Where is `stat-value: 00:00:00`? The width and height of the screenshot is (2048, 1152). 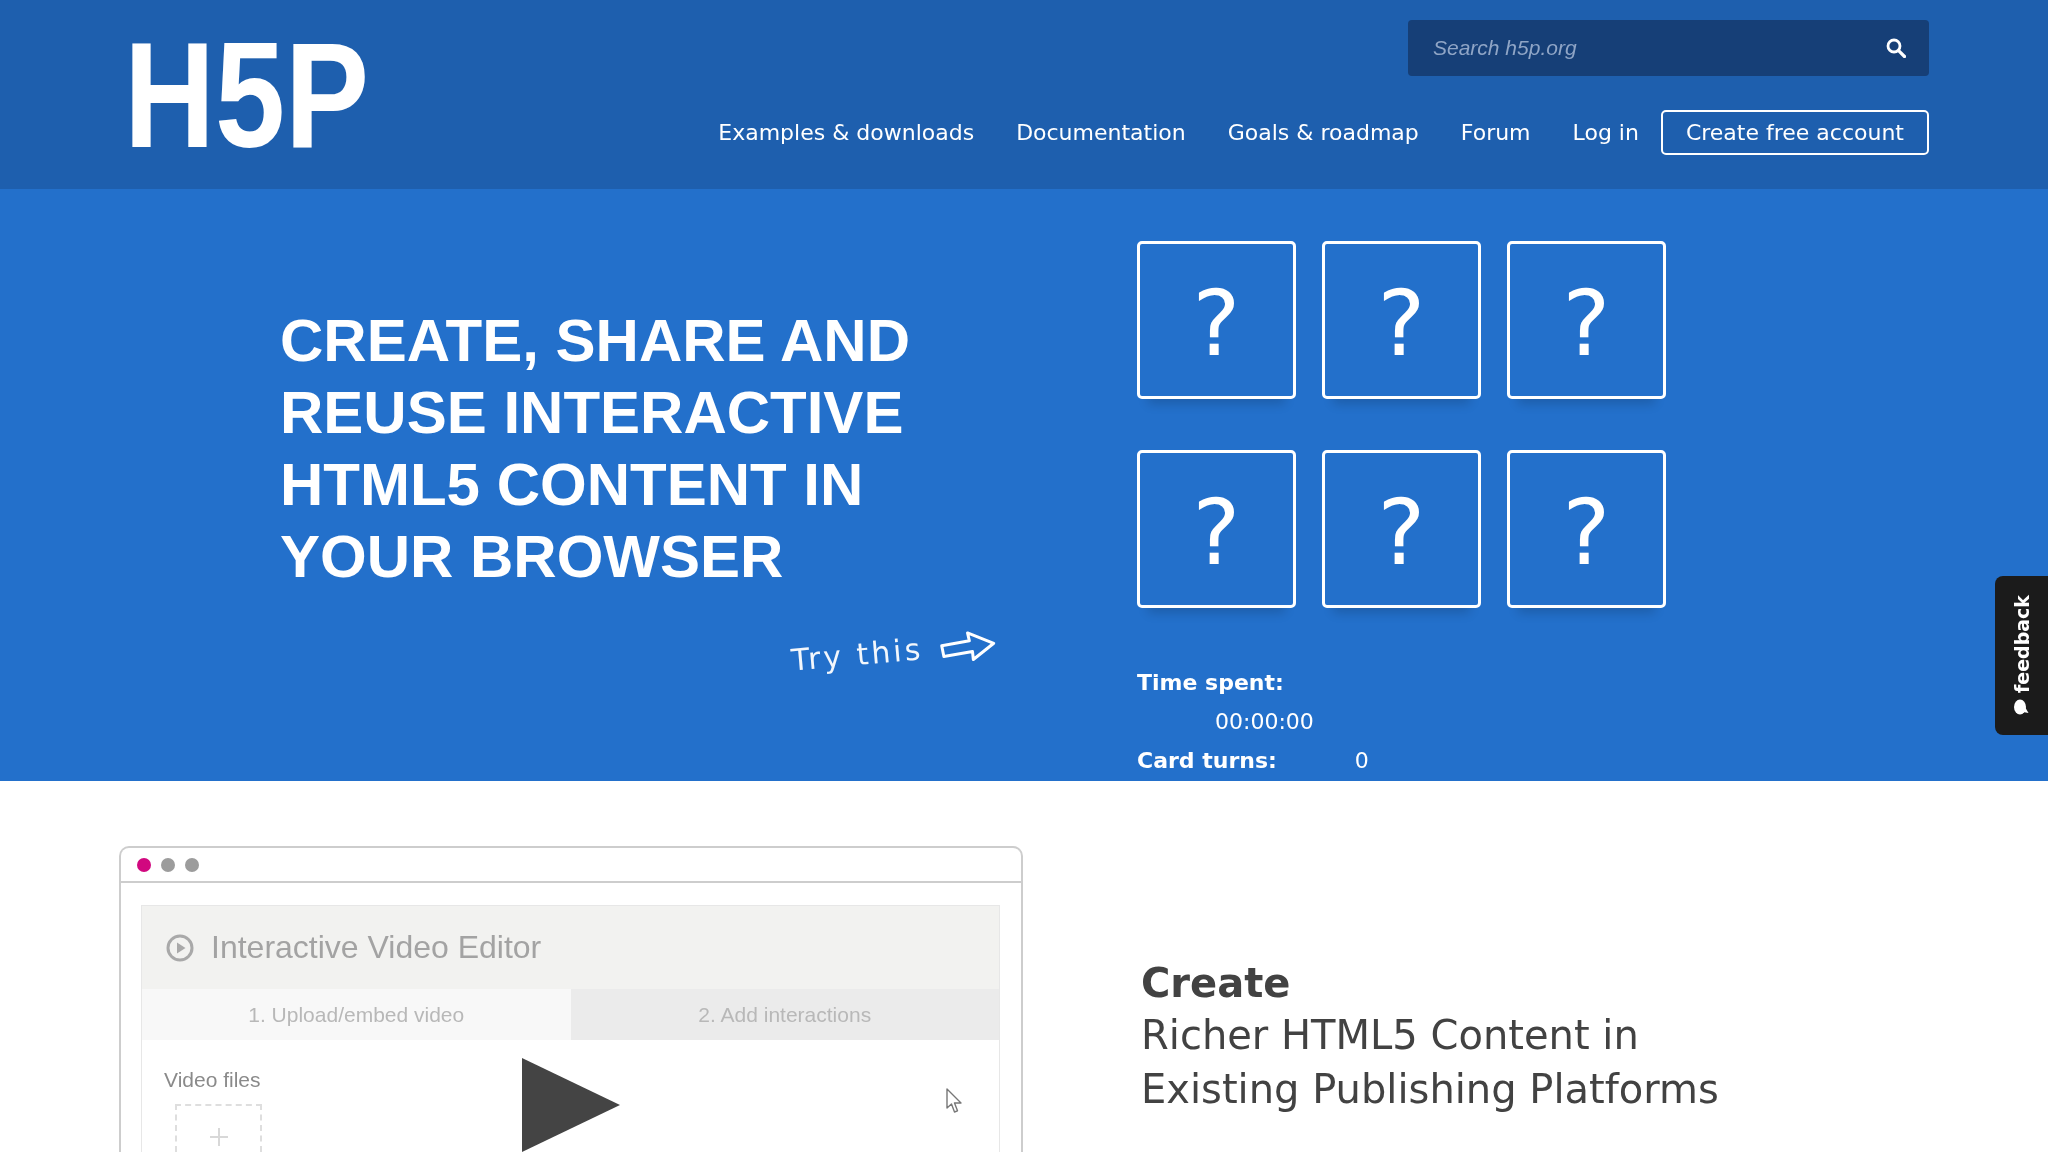 stat-value: 00:00:00 is located at coordinates (1264, 722).